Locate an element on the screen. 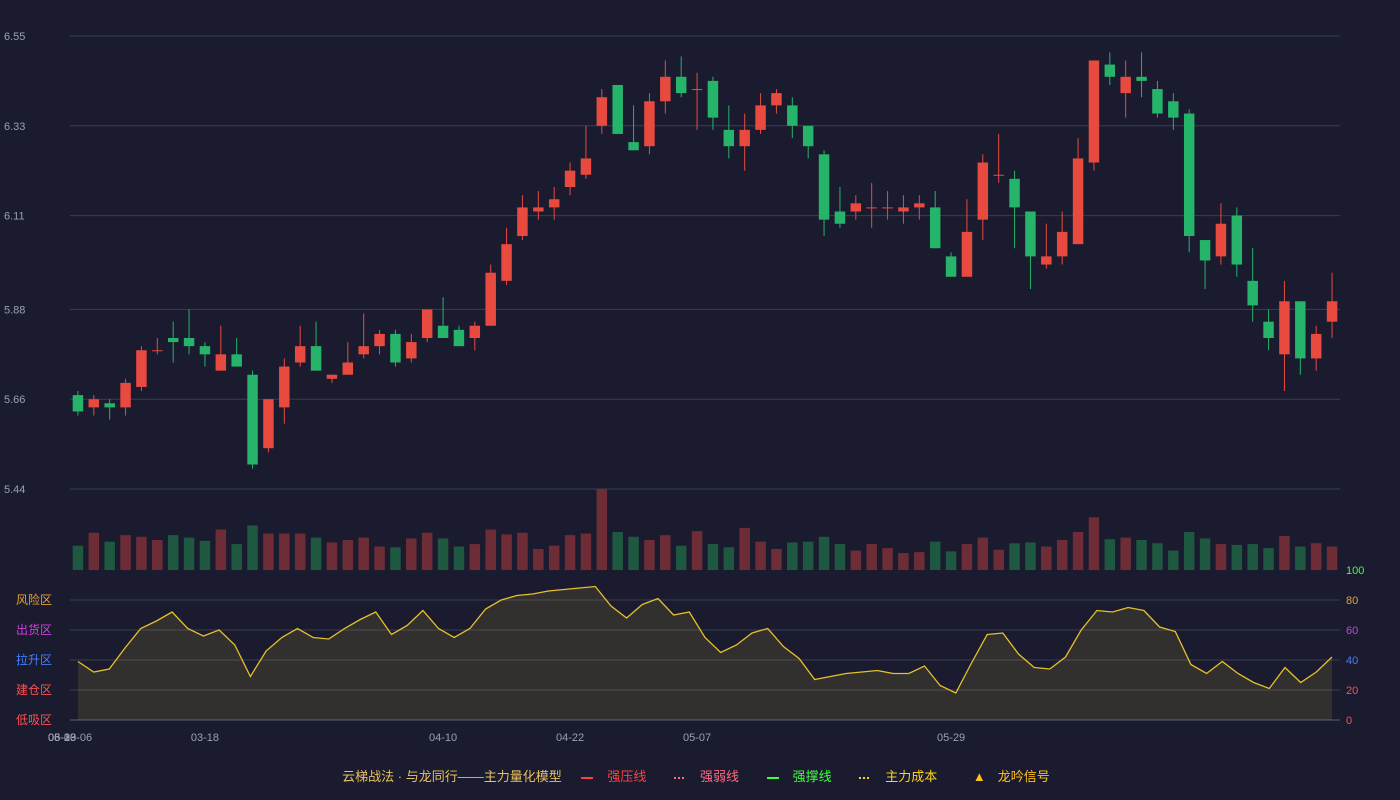  x-tick-label: 03-18 is located at coordinates (205, 738).